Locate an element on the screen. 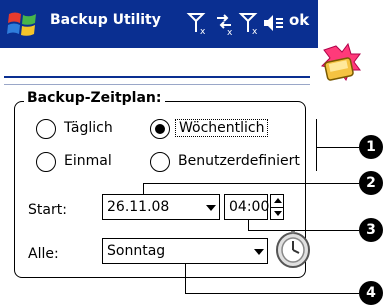 The width and height of the screenshot is (388, 307). radio-once is located at coordinates (46, 162).